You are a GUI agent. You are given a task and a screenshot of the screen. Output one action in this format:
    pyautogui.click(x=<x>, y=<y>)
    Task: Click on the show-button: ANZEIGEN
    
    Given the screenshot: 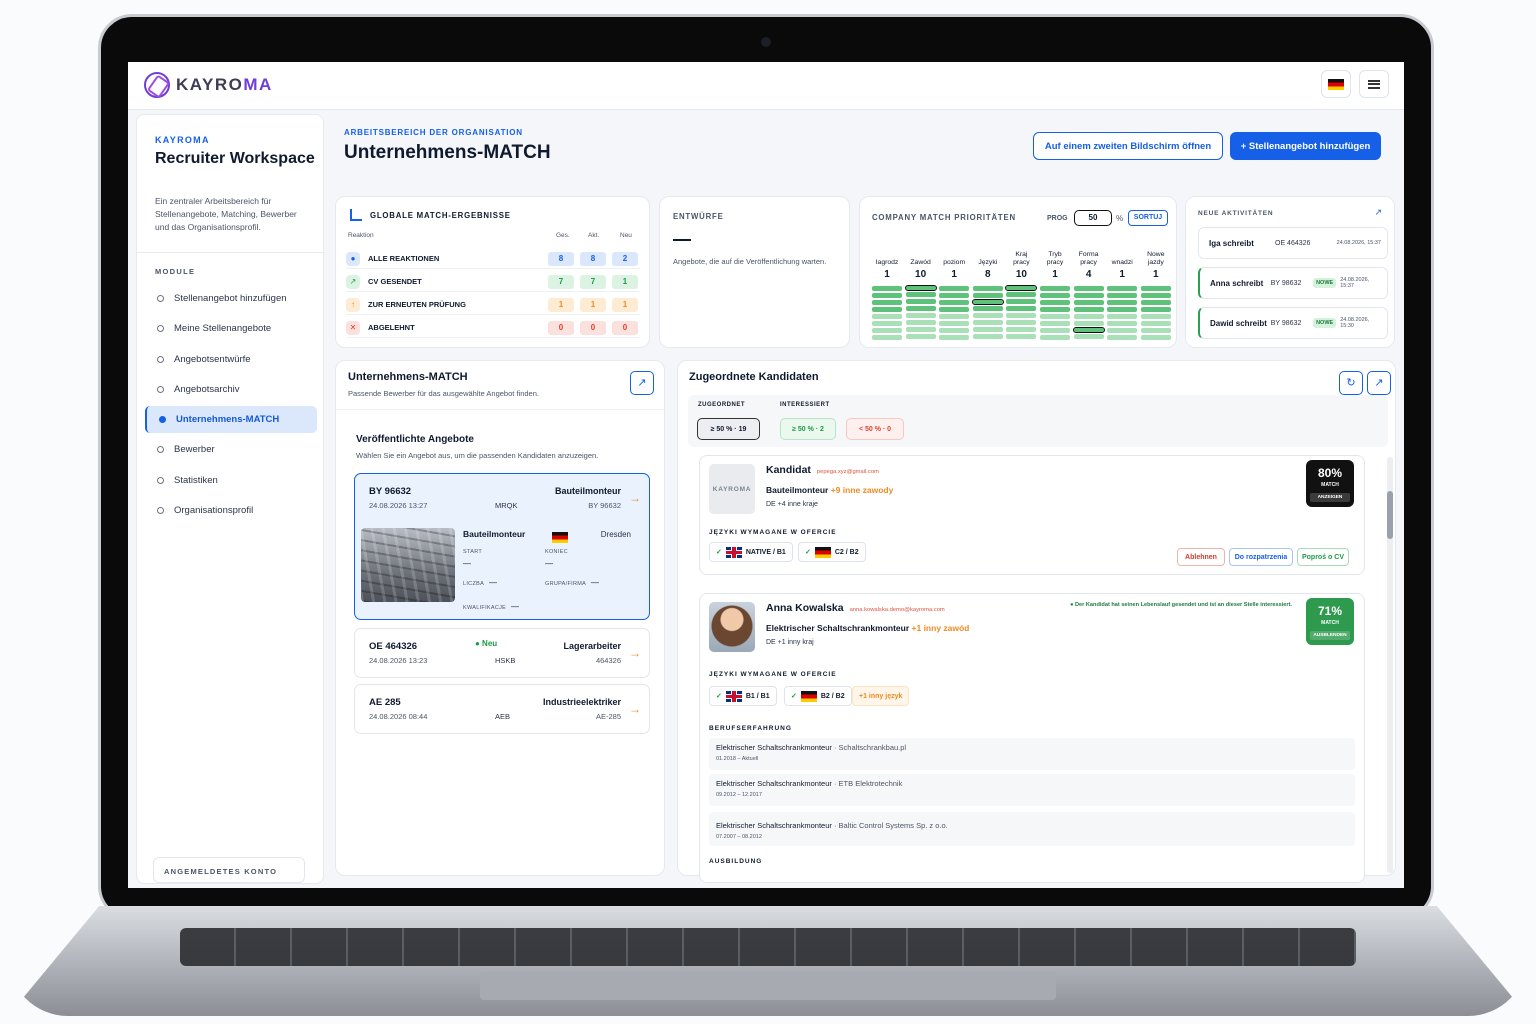 What is the action you would take?
    pyautogui.click(x=1330, y=497)
    